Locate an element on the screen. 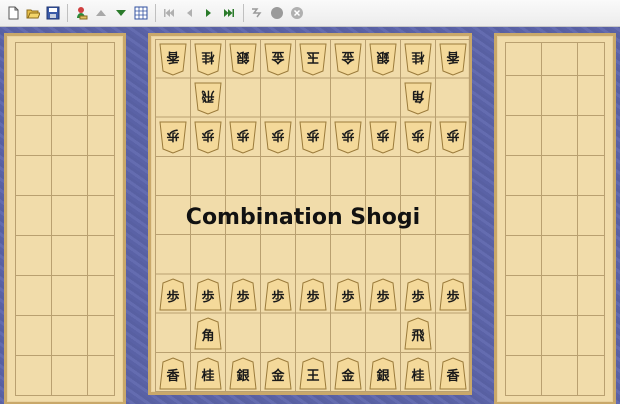 The image size is (620, 404). close-icon is located at coordinates (297, 13).